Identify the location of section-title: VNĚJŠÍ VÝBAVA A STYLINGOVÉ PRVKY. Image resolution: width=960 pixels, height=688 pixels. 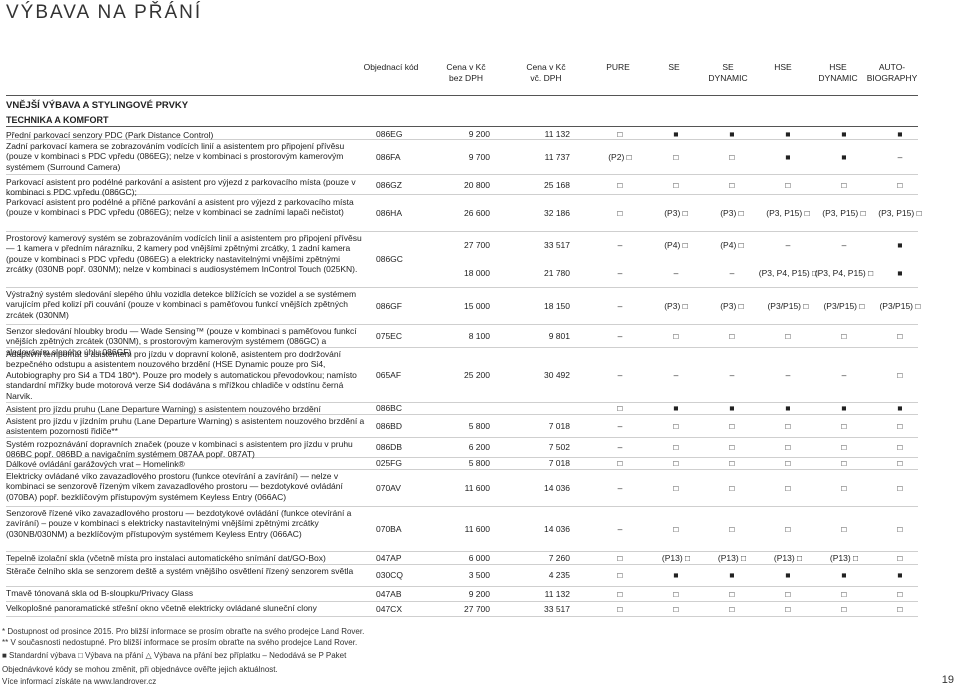
(97, 105).